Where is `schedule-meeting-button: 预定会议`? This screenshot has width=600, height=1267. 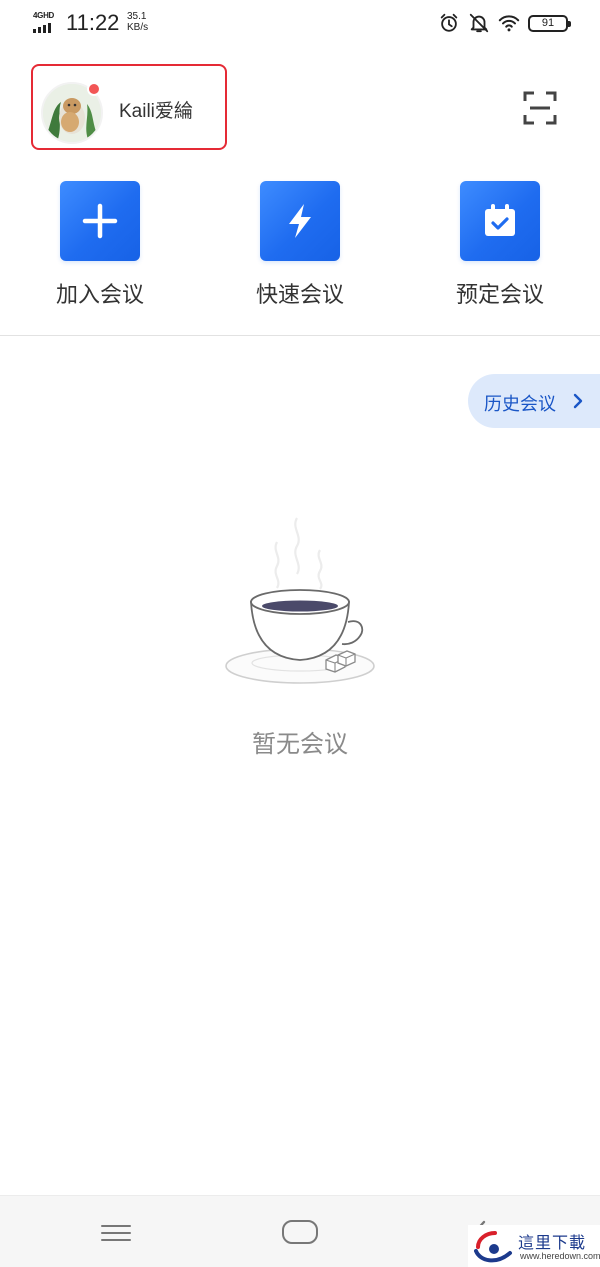 schedule-meeting-button: 预定会议 is located at coordinates (500, 246).